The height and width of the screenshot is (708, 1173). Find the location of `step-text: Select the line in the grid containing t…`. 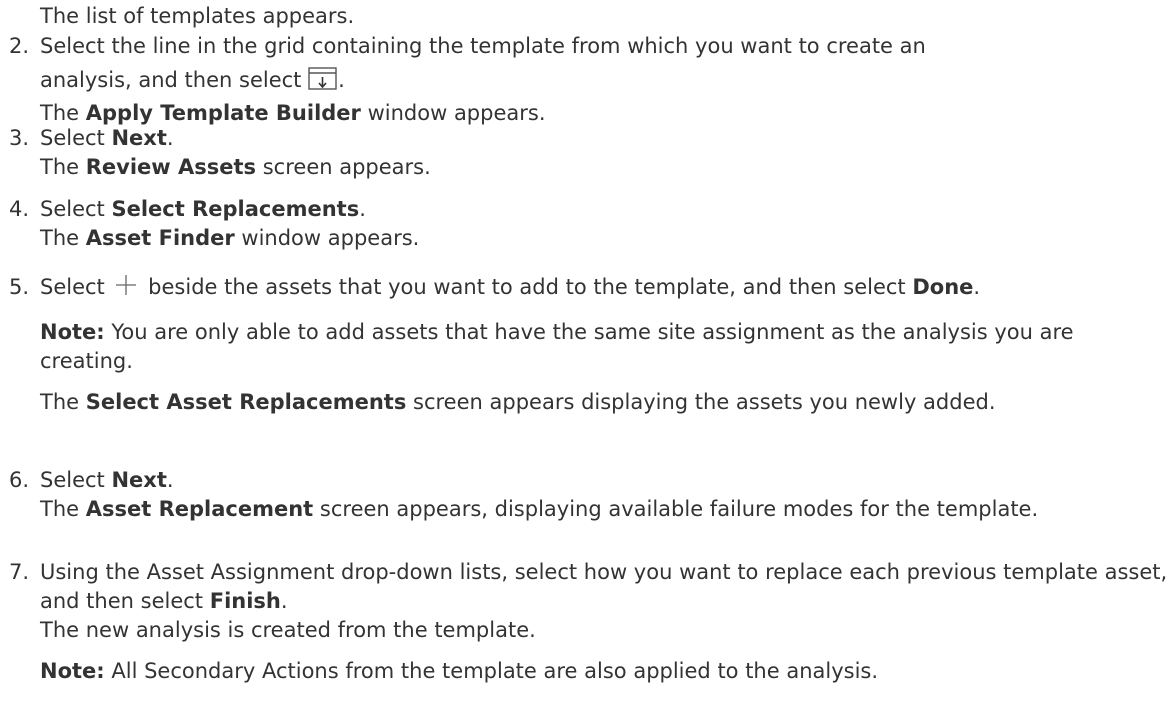

step-text: Select the line in the grid containing t… is located at coordinates (483, 46).